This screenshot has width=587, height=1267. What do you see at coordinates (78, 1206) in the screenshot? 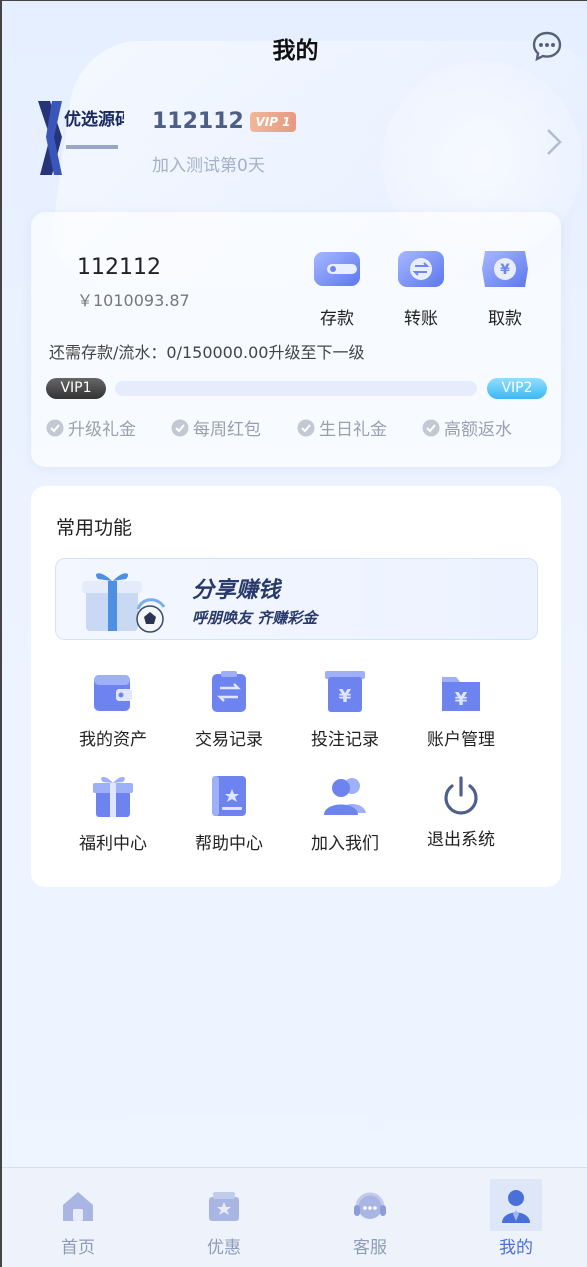
I see `home-icon` at bounding box center [78, 1206].